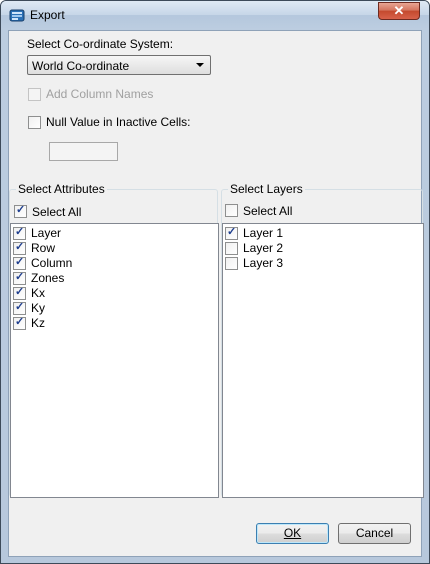 Image resolution: width=430 pixels, height=564 pixels. I want to click on ok-button: OK, so click(292, 533).